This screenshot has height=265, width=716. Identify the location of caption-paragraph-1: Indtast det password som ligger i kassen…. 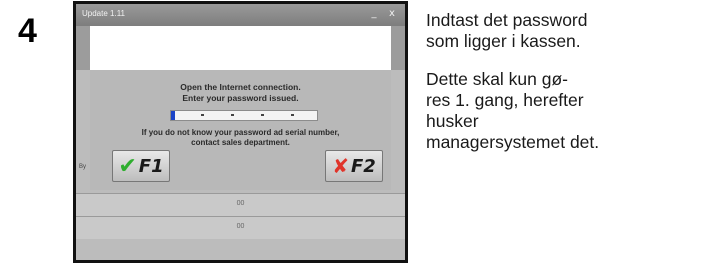
(507, 30).